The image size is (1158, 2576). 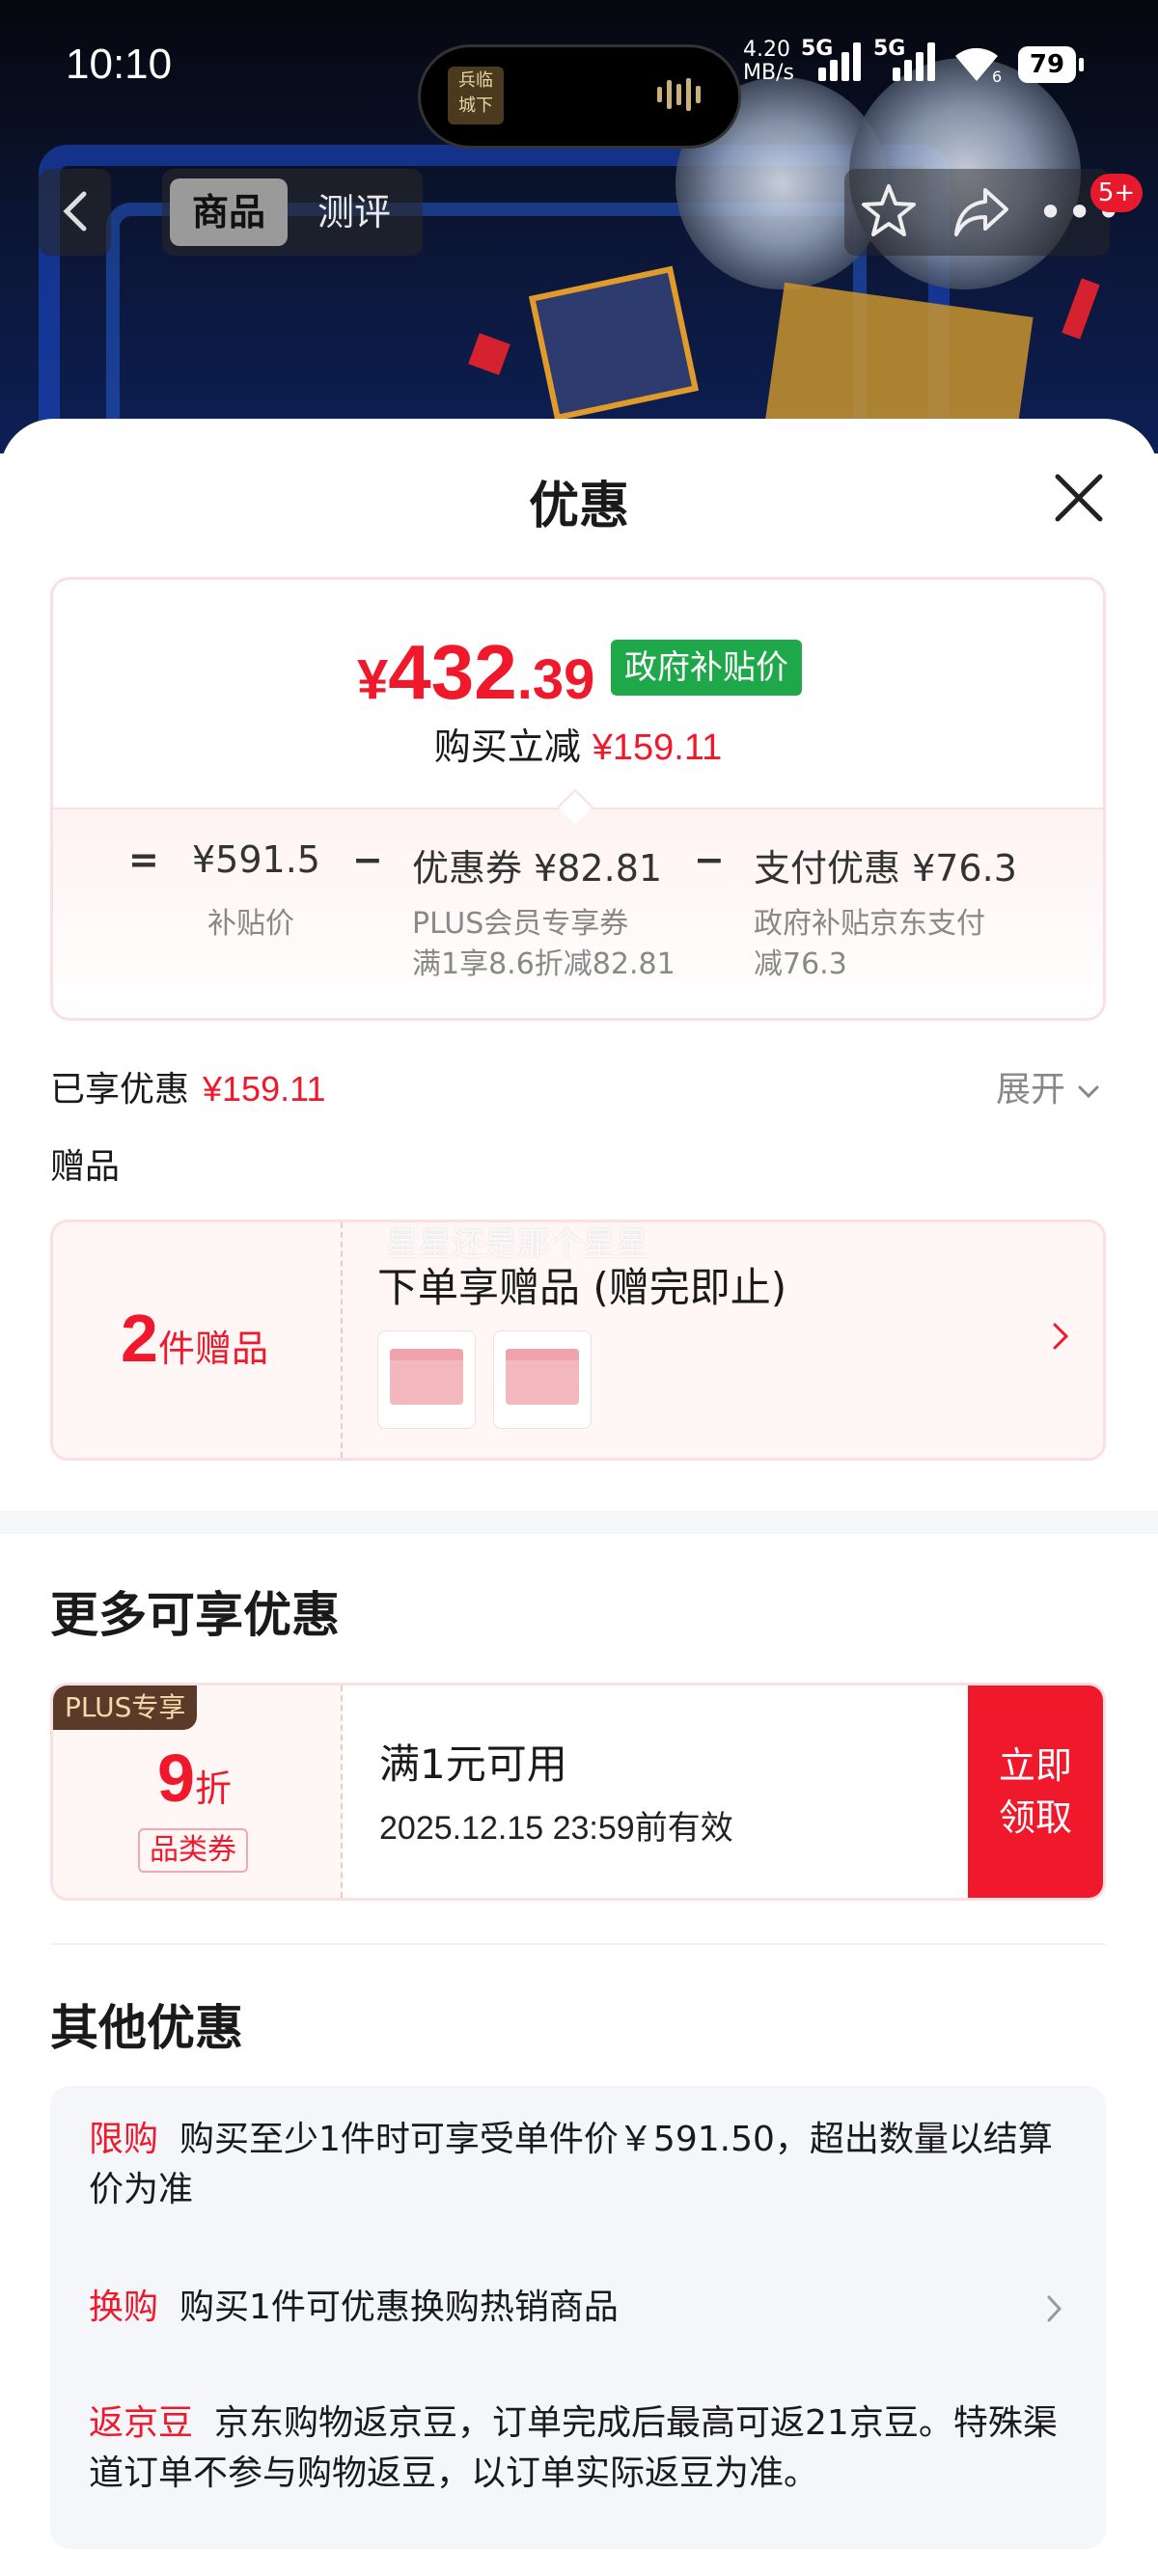 I want to click on row-key: 返京豆, so click(x=141, y=2423).